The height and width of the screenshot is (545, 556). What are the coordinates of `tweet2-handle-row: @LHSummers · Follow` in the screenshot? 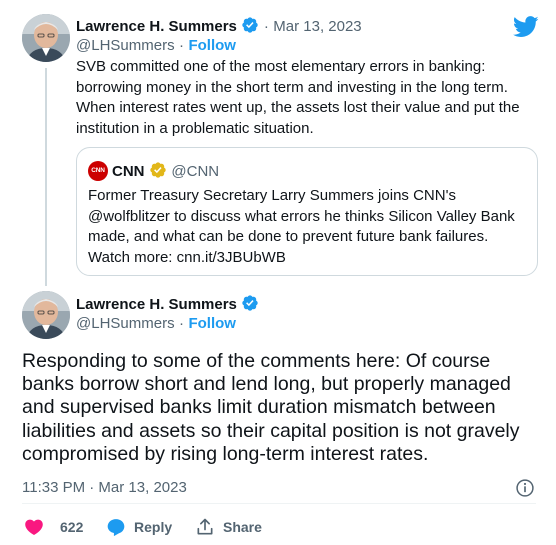 It's located at (156, 324).